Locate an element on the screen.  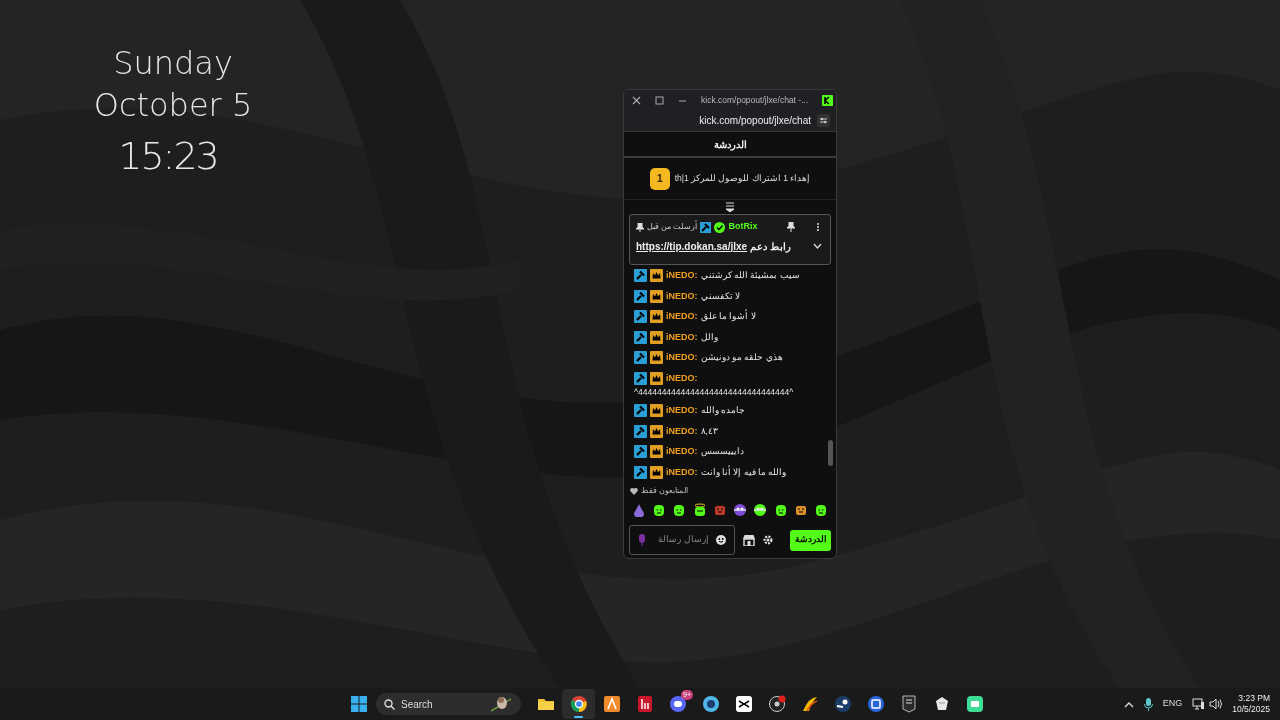
game-launcher-icon is located at coordinates (842, 704).